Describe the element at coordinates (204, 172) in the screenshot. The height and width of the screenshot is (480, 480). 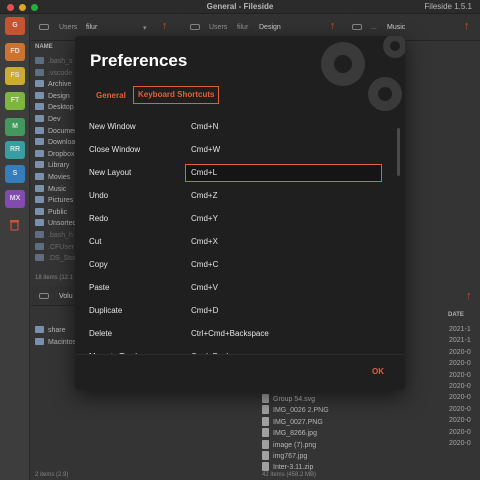
I see `shortcut-keys: Cmd+L` at that location.